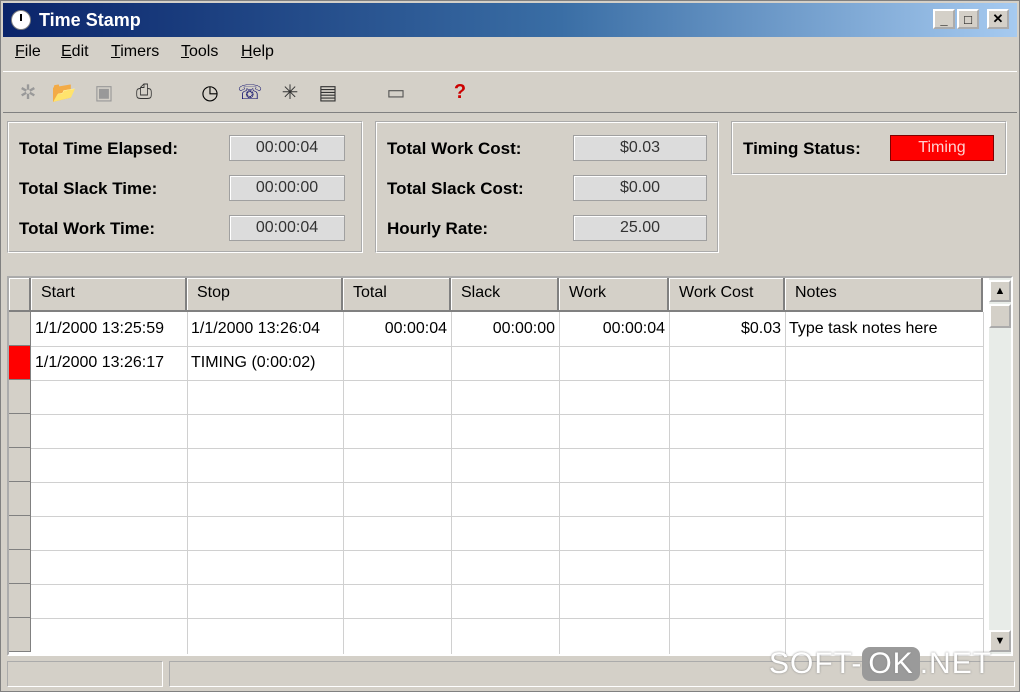  I want to click on column-header-total: Total, so click(397, 295).